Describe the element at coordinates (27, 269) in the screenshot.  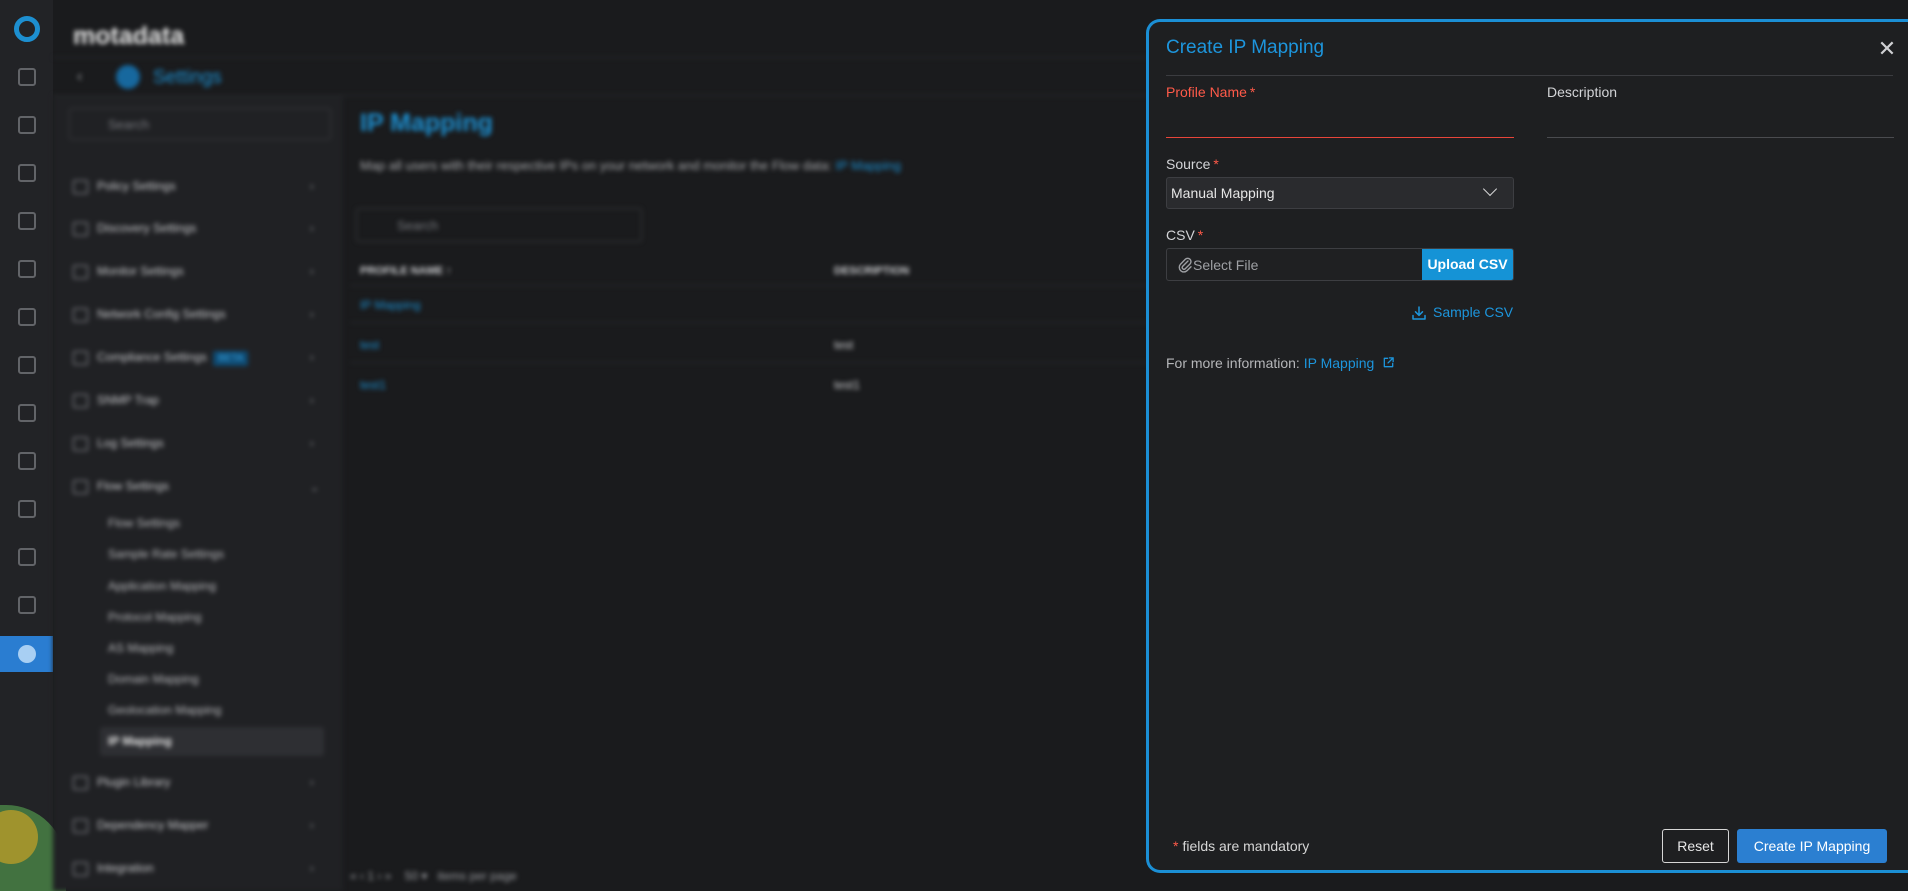
I see `reports-icon` at that location.